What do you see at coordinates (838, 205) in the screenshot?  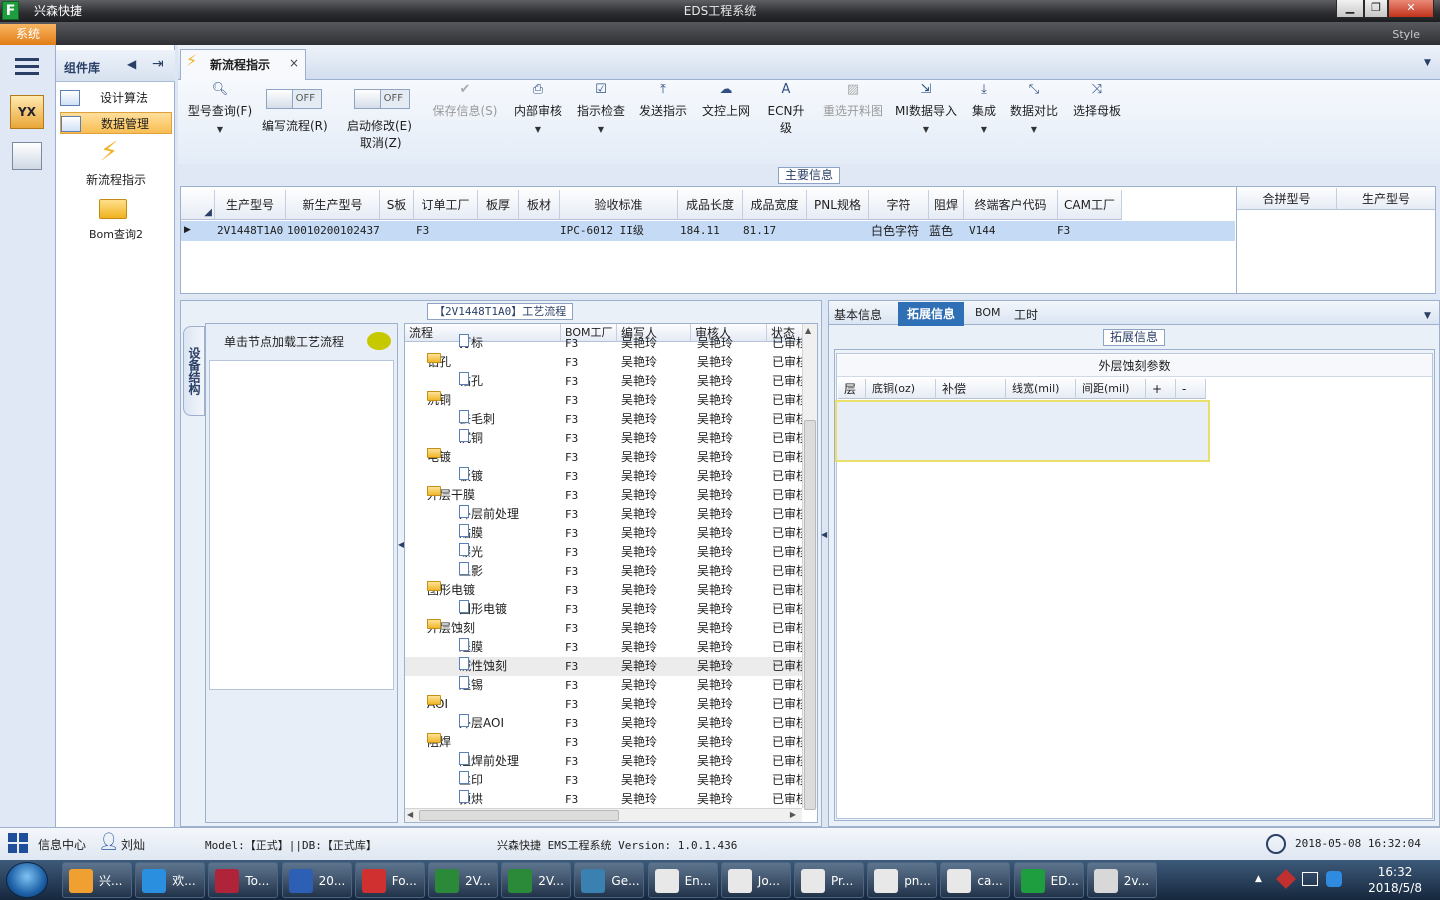 I see `col-header-pnl: PNL规格` at bounding box center [838, 205].